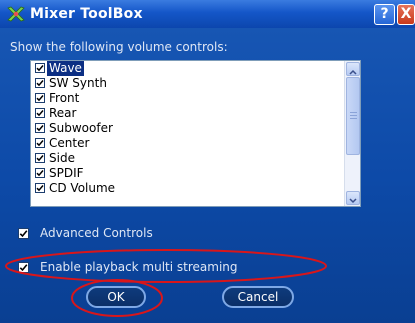 The image size is (415, 323). Describe the element at coordinates (188, 158) in the screenshot. I see `list-item: Side` at that location.